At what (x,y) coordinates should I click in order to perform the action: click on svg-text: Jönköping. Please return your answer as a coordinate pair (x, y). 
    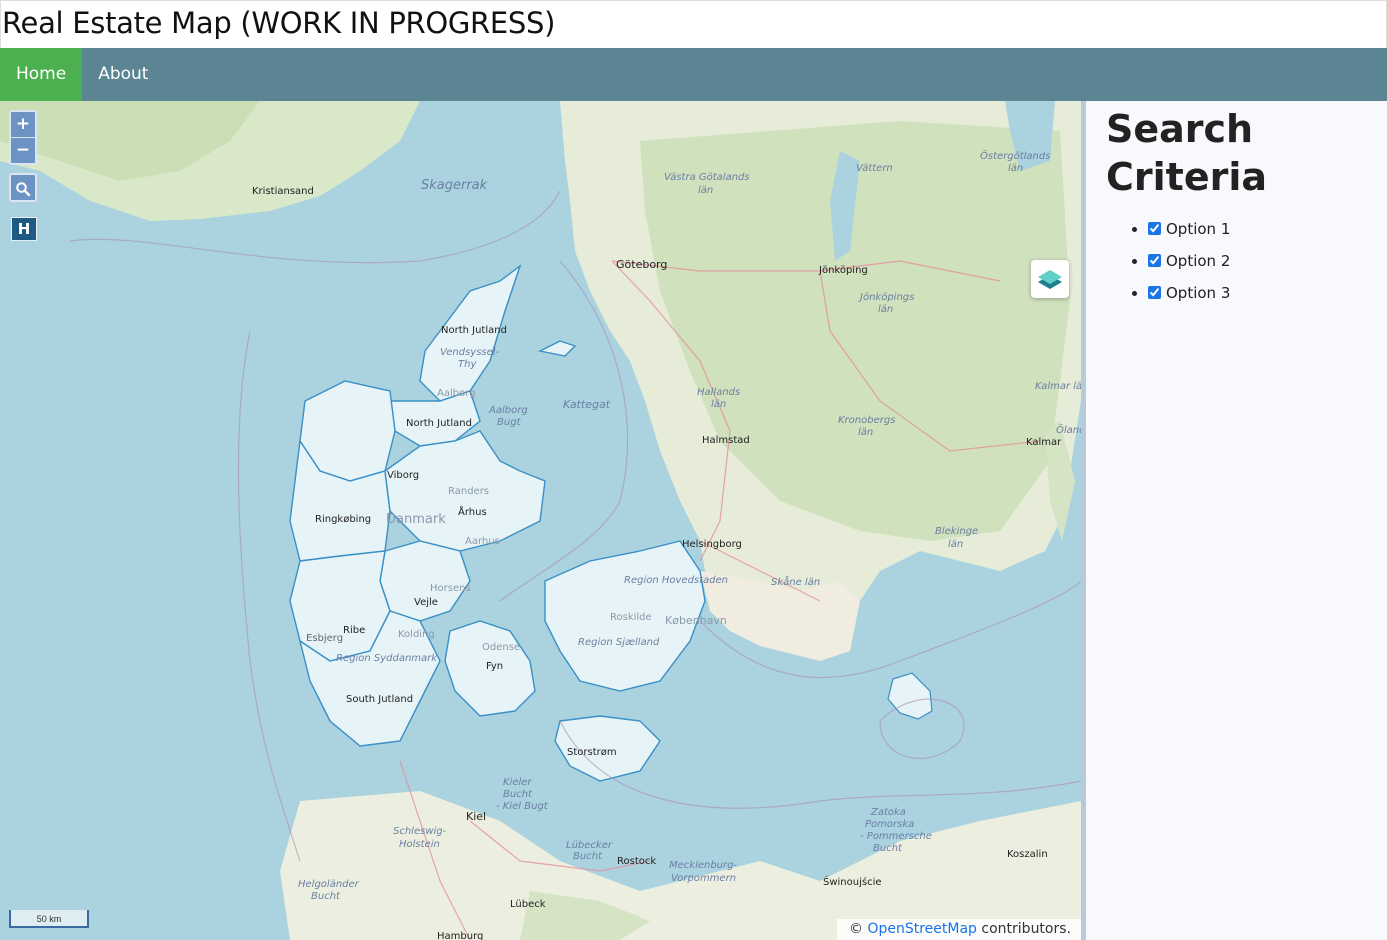
    Looking at the image, I should click on (843, 270).